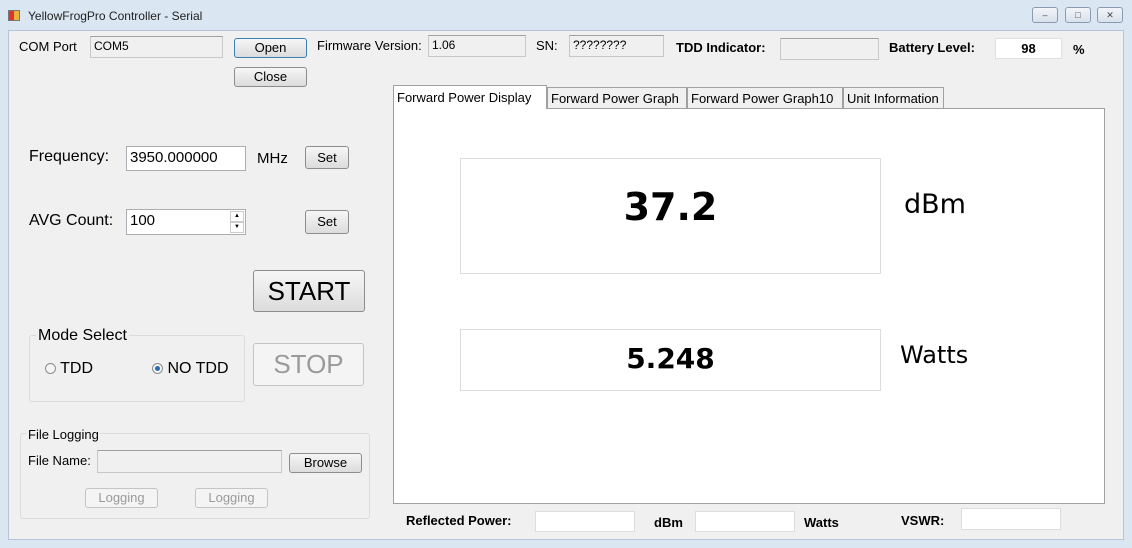  I want to click on reflected-dbm-field, so click(585, 521).